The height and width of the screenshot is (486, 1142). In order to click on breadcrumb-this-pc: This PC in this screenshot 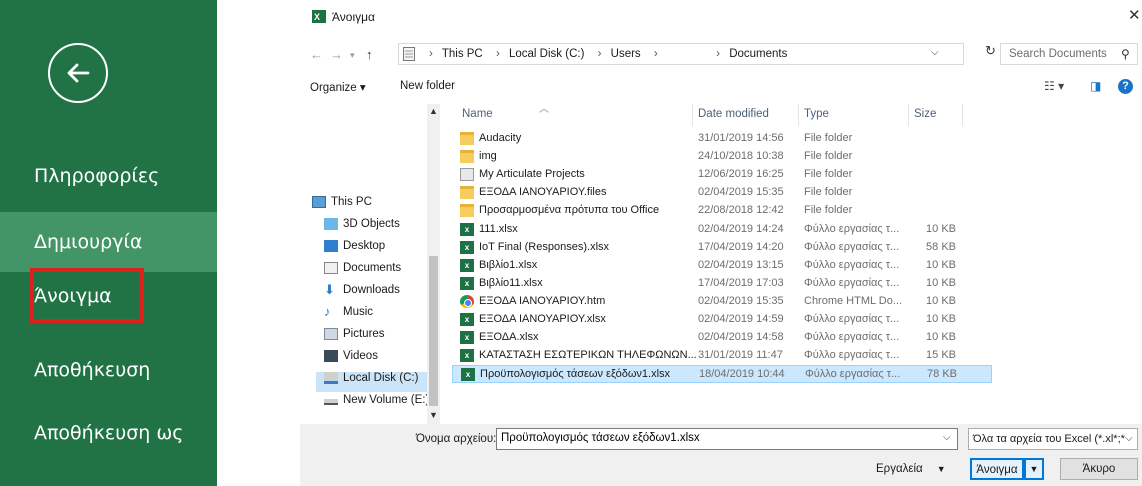, I will do `click(462, 54)`.